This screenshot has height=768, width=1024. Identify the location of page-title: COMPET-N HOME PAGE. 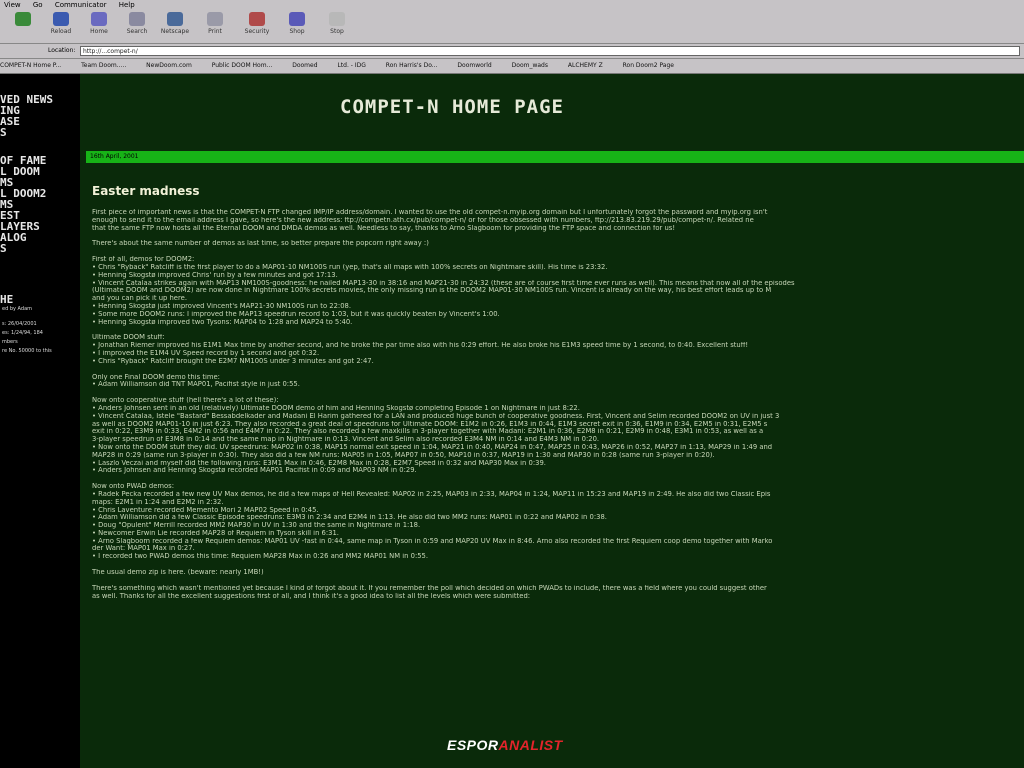
(452, 107).